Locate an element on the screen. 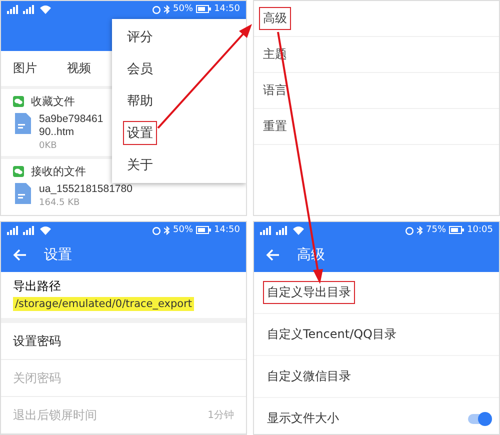 The width and height of the screenshot is (500, 435). menu-item: 帮助 is located at coordinates (140, 101).